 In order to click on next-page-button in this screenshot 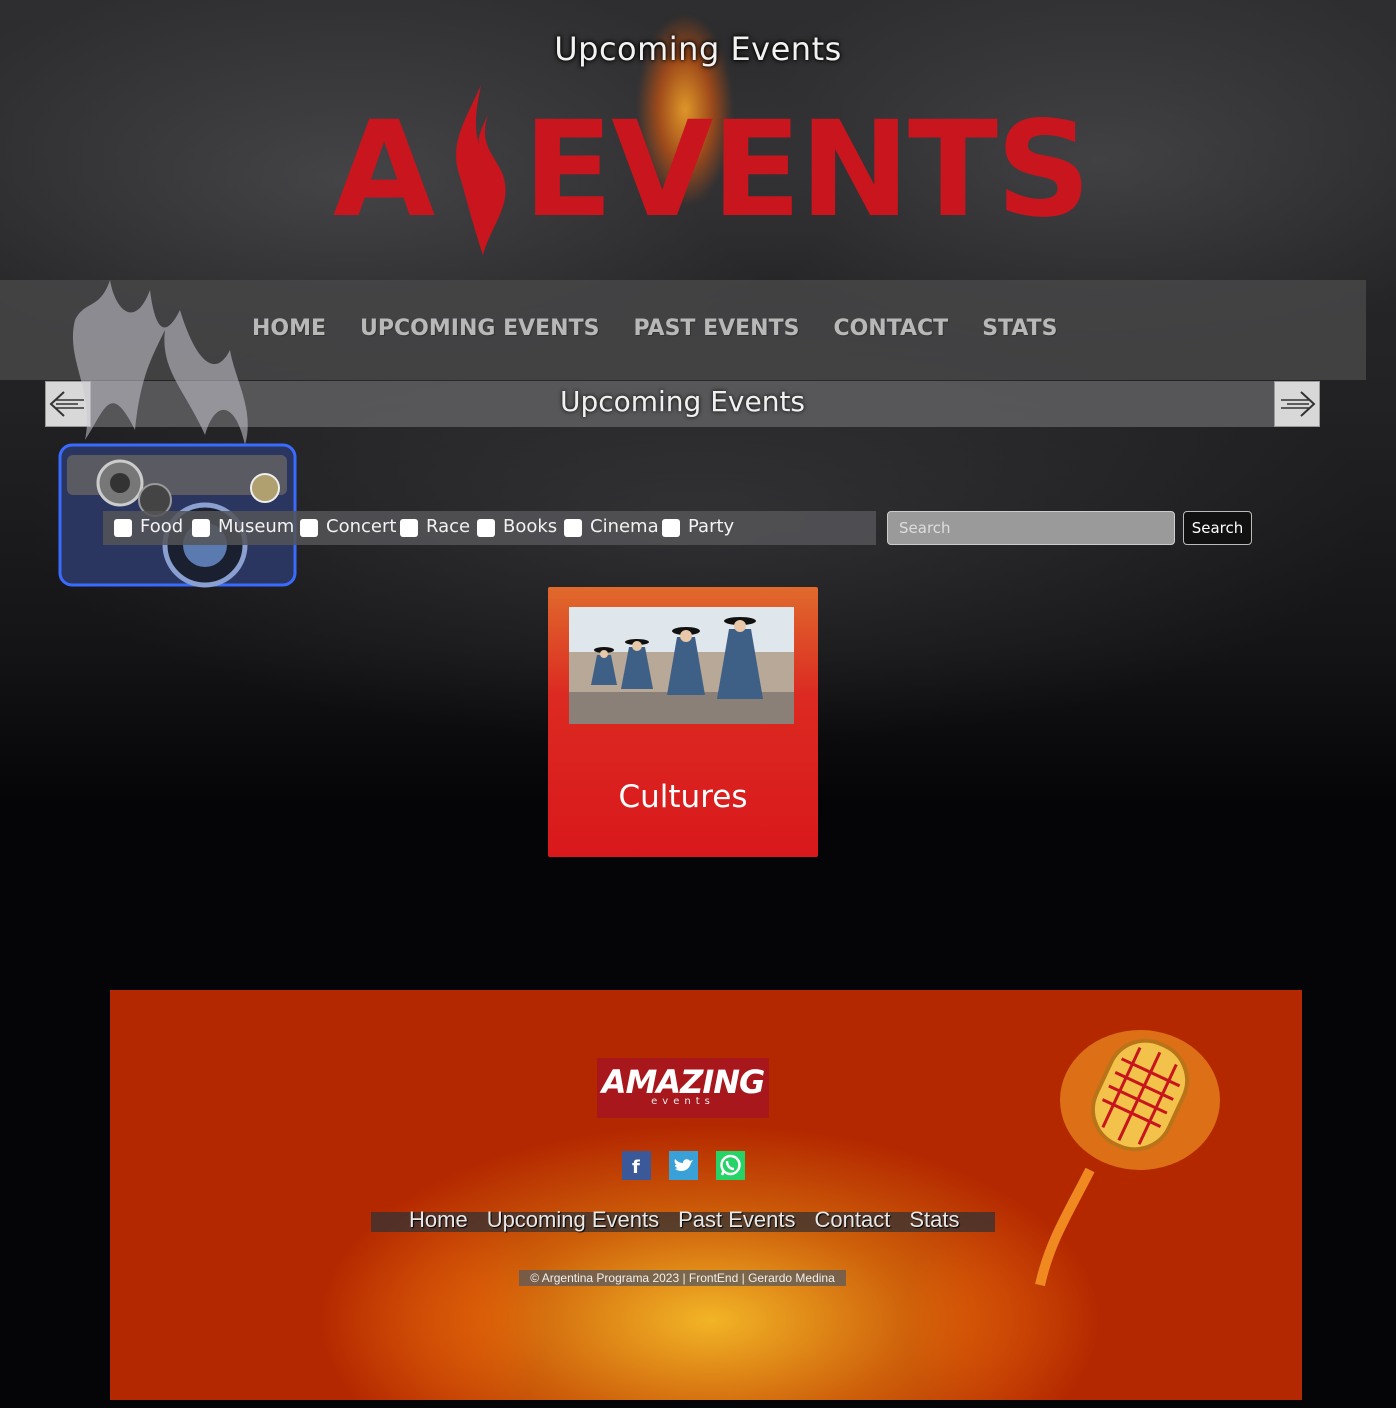, I will do `click(1297, 404)`.